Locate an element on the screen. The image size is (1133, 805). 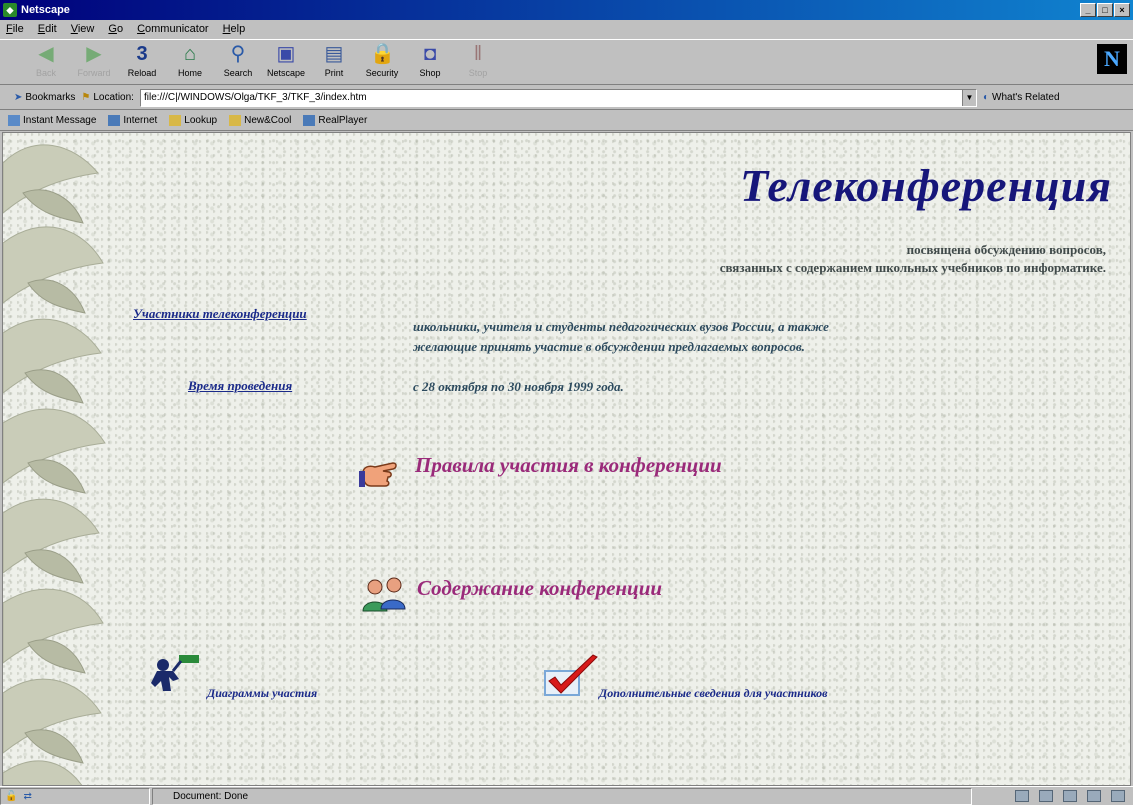
close-button: × is located at coordinates (1122, 10).